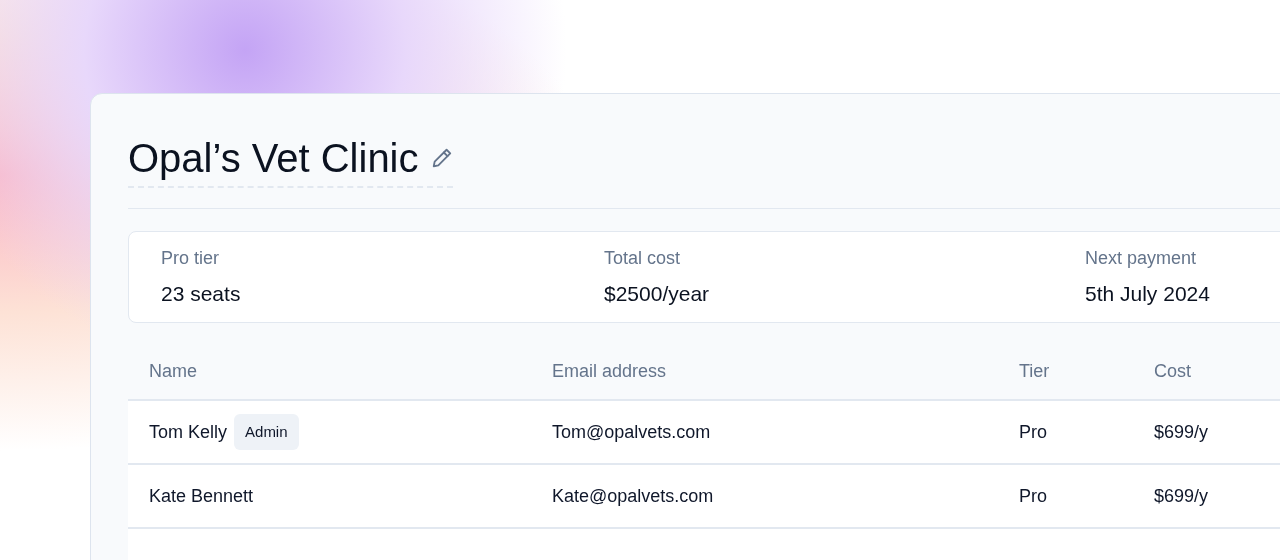 The height and width of the screenshot is (560, 1280). Describe the element at coordinates (266, 432) in the screenshot. I see `role-badge: Admin` at that location.